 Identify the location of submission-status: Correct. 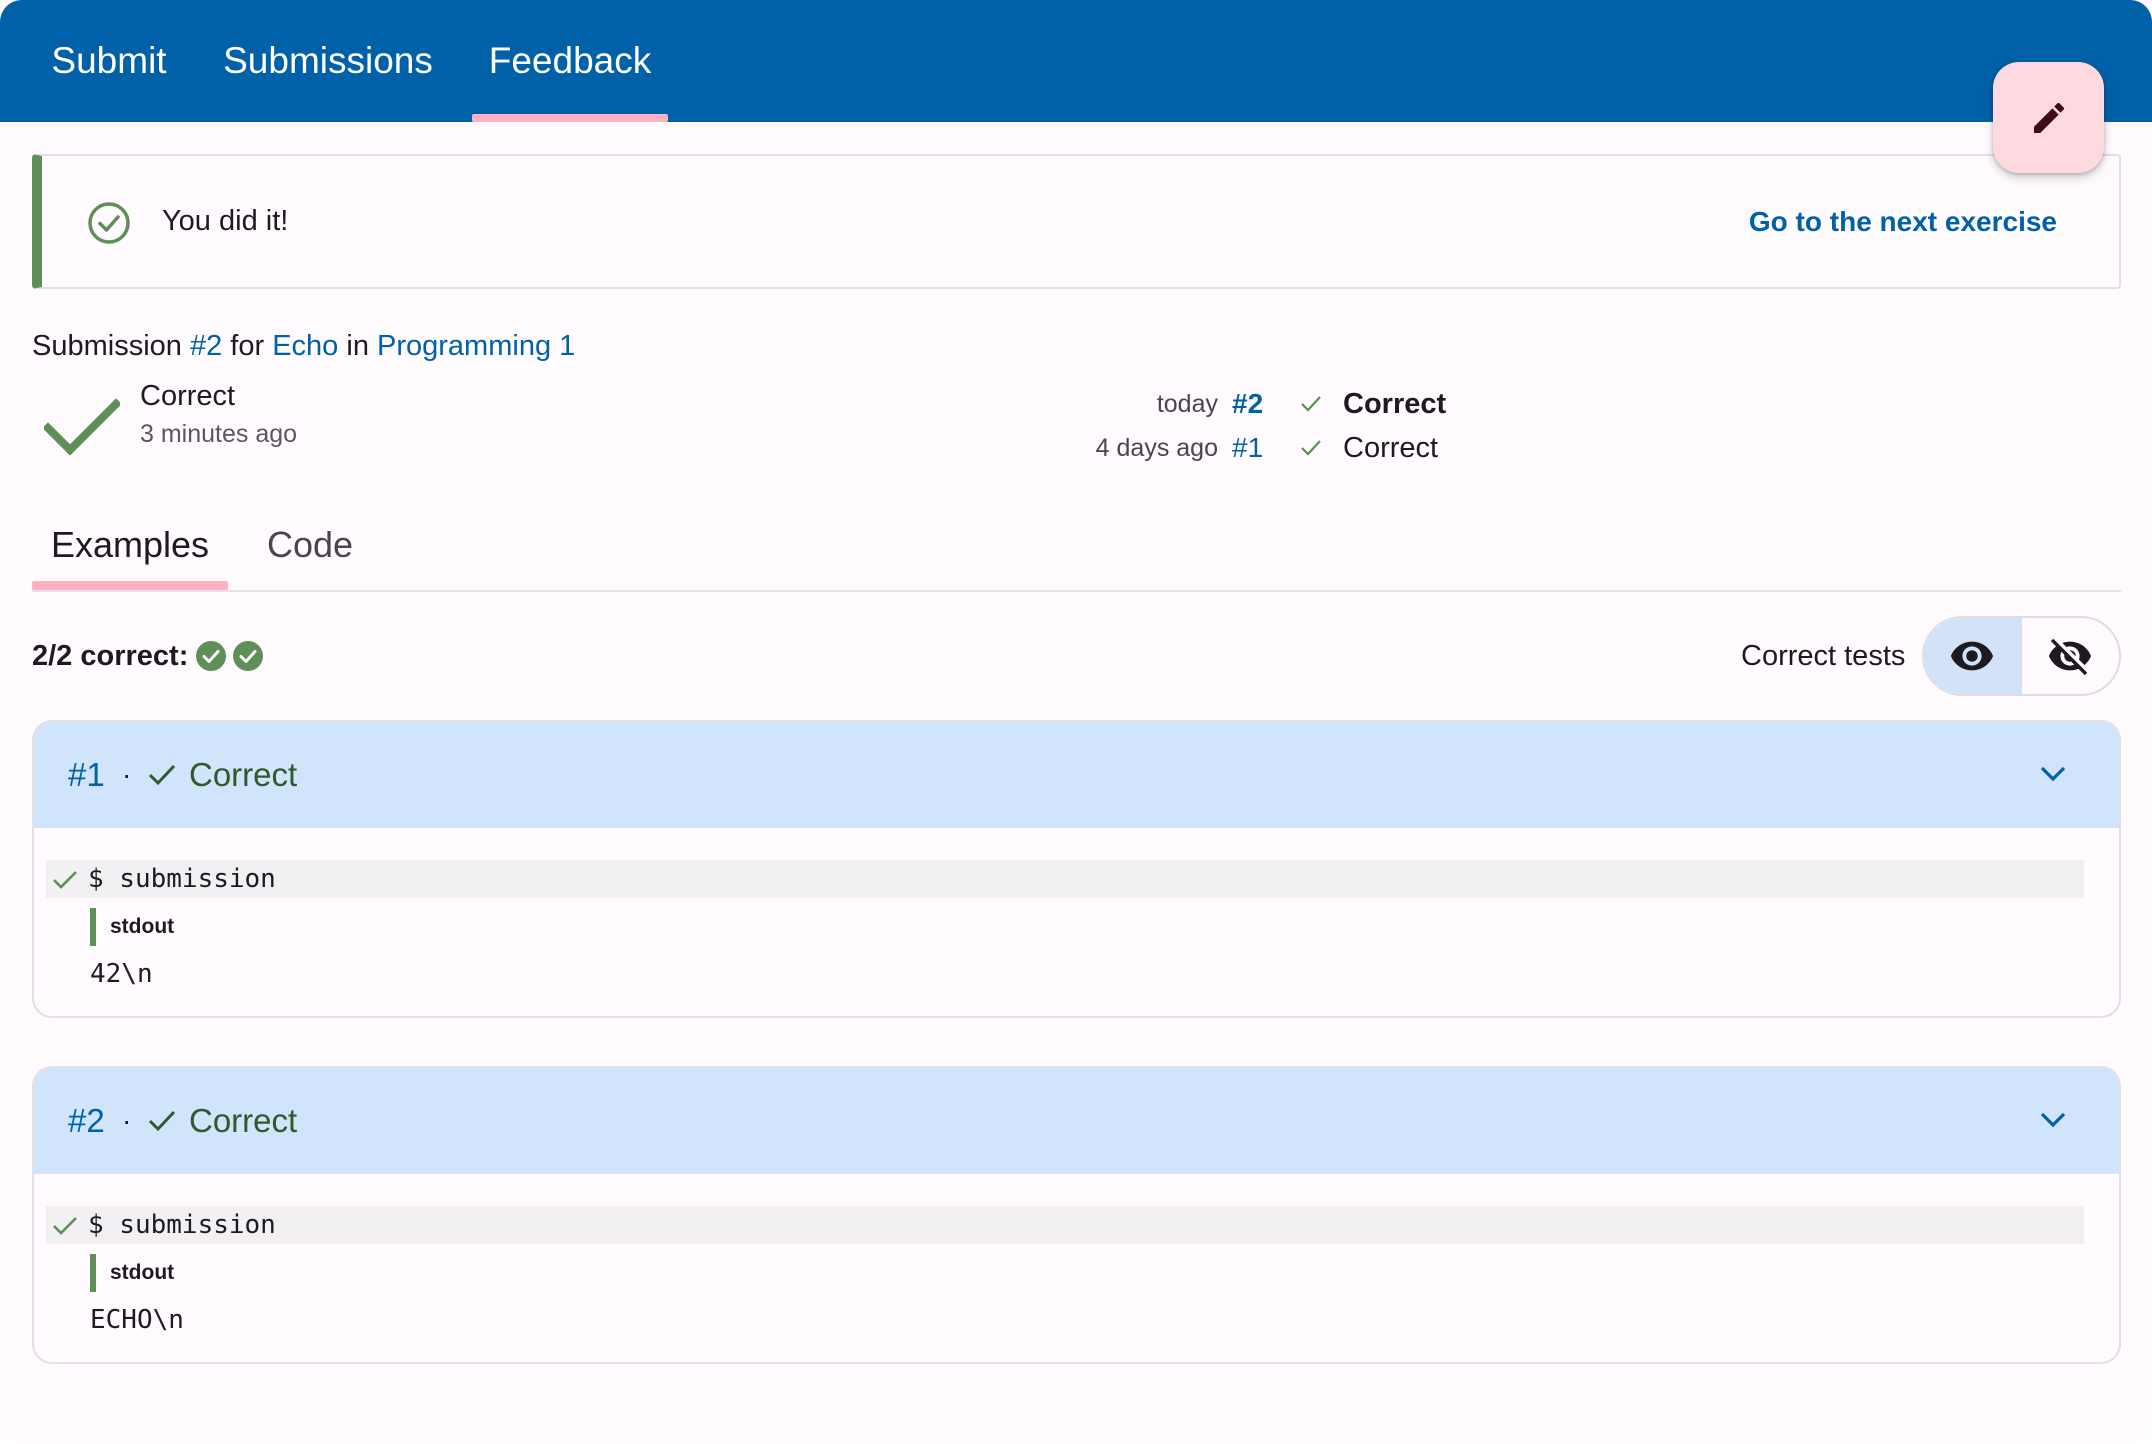
(188, 396).